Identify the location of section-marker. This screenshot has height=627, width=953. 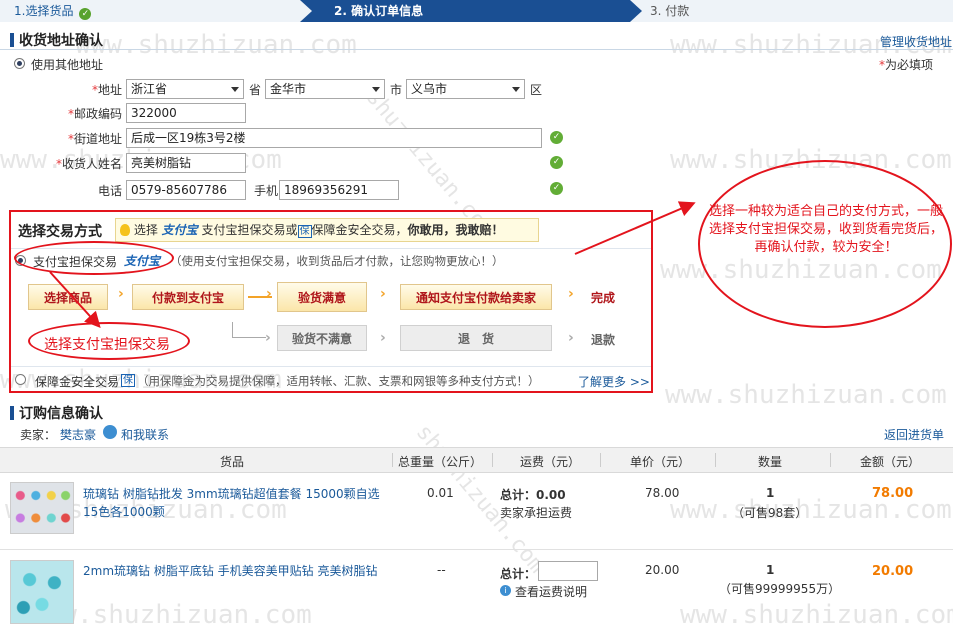
(12, 413).